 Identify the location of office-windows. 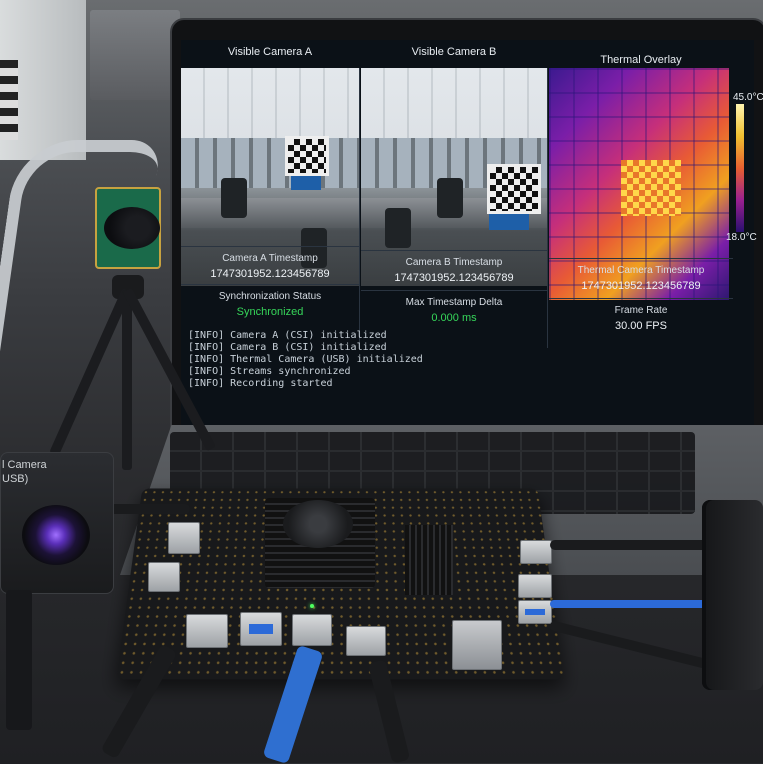
(270, 163).